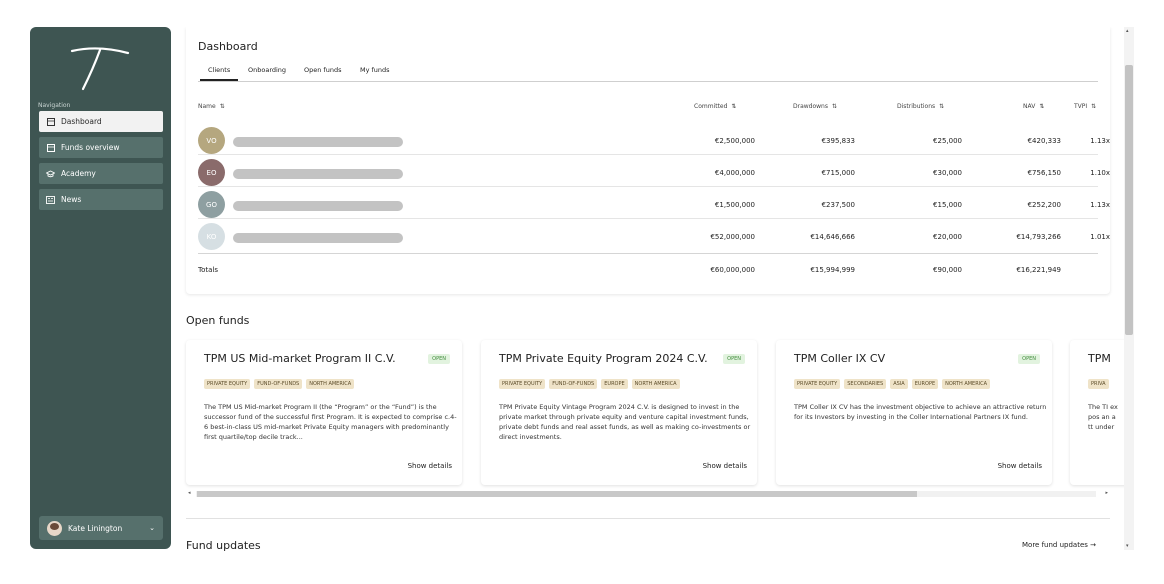 This screenshot has height=584, width=1164. Describe the element at coordinates (1059, 545) in the screenshot. I see `more-fund-updates-link: More fund updates →` at that location.